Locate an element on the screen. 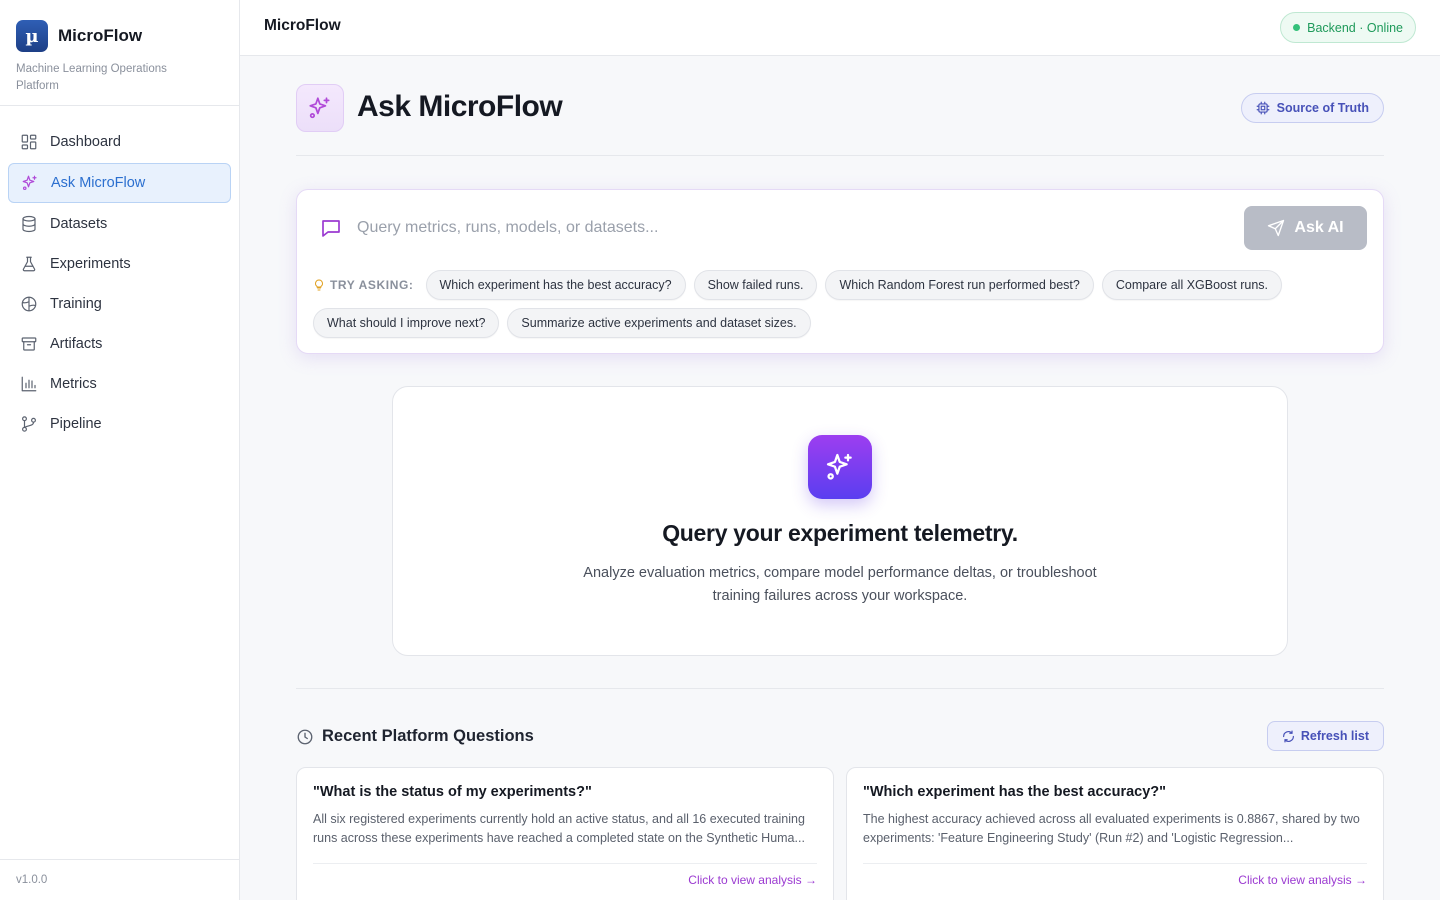 Image resolution: width=1440 pixels, height=900 pixels. sidebar-item-metrics: Metrics is located at coordinates (119, 384).